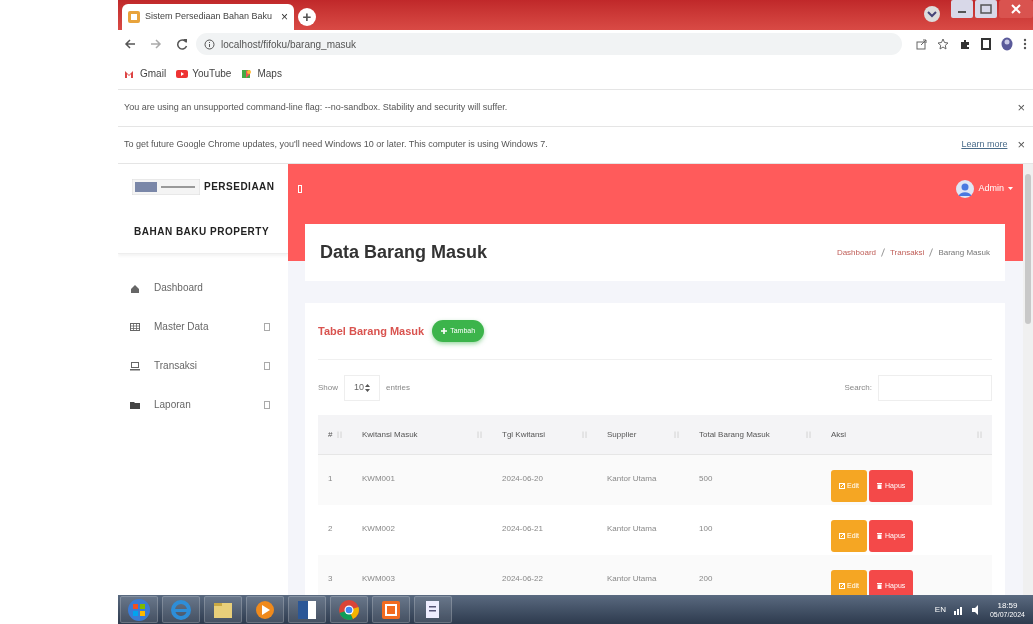 This screenshot has height=624, width=1033. I want to click on dropdown-icon, so click(932, 14).